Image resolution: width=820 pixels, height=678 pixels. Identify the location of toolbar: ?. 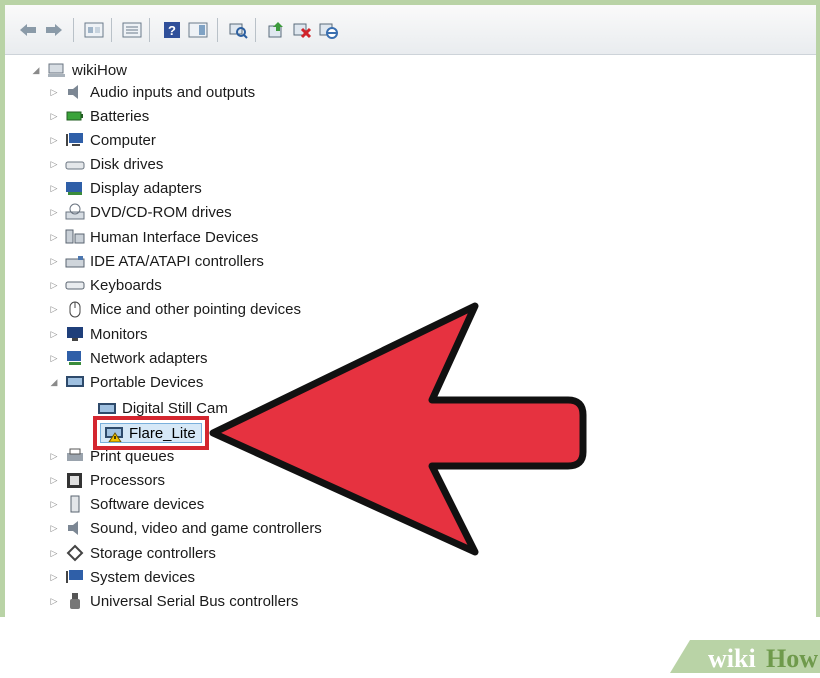
(410, 30).